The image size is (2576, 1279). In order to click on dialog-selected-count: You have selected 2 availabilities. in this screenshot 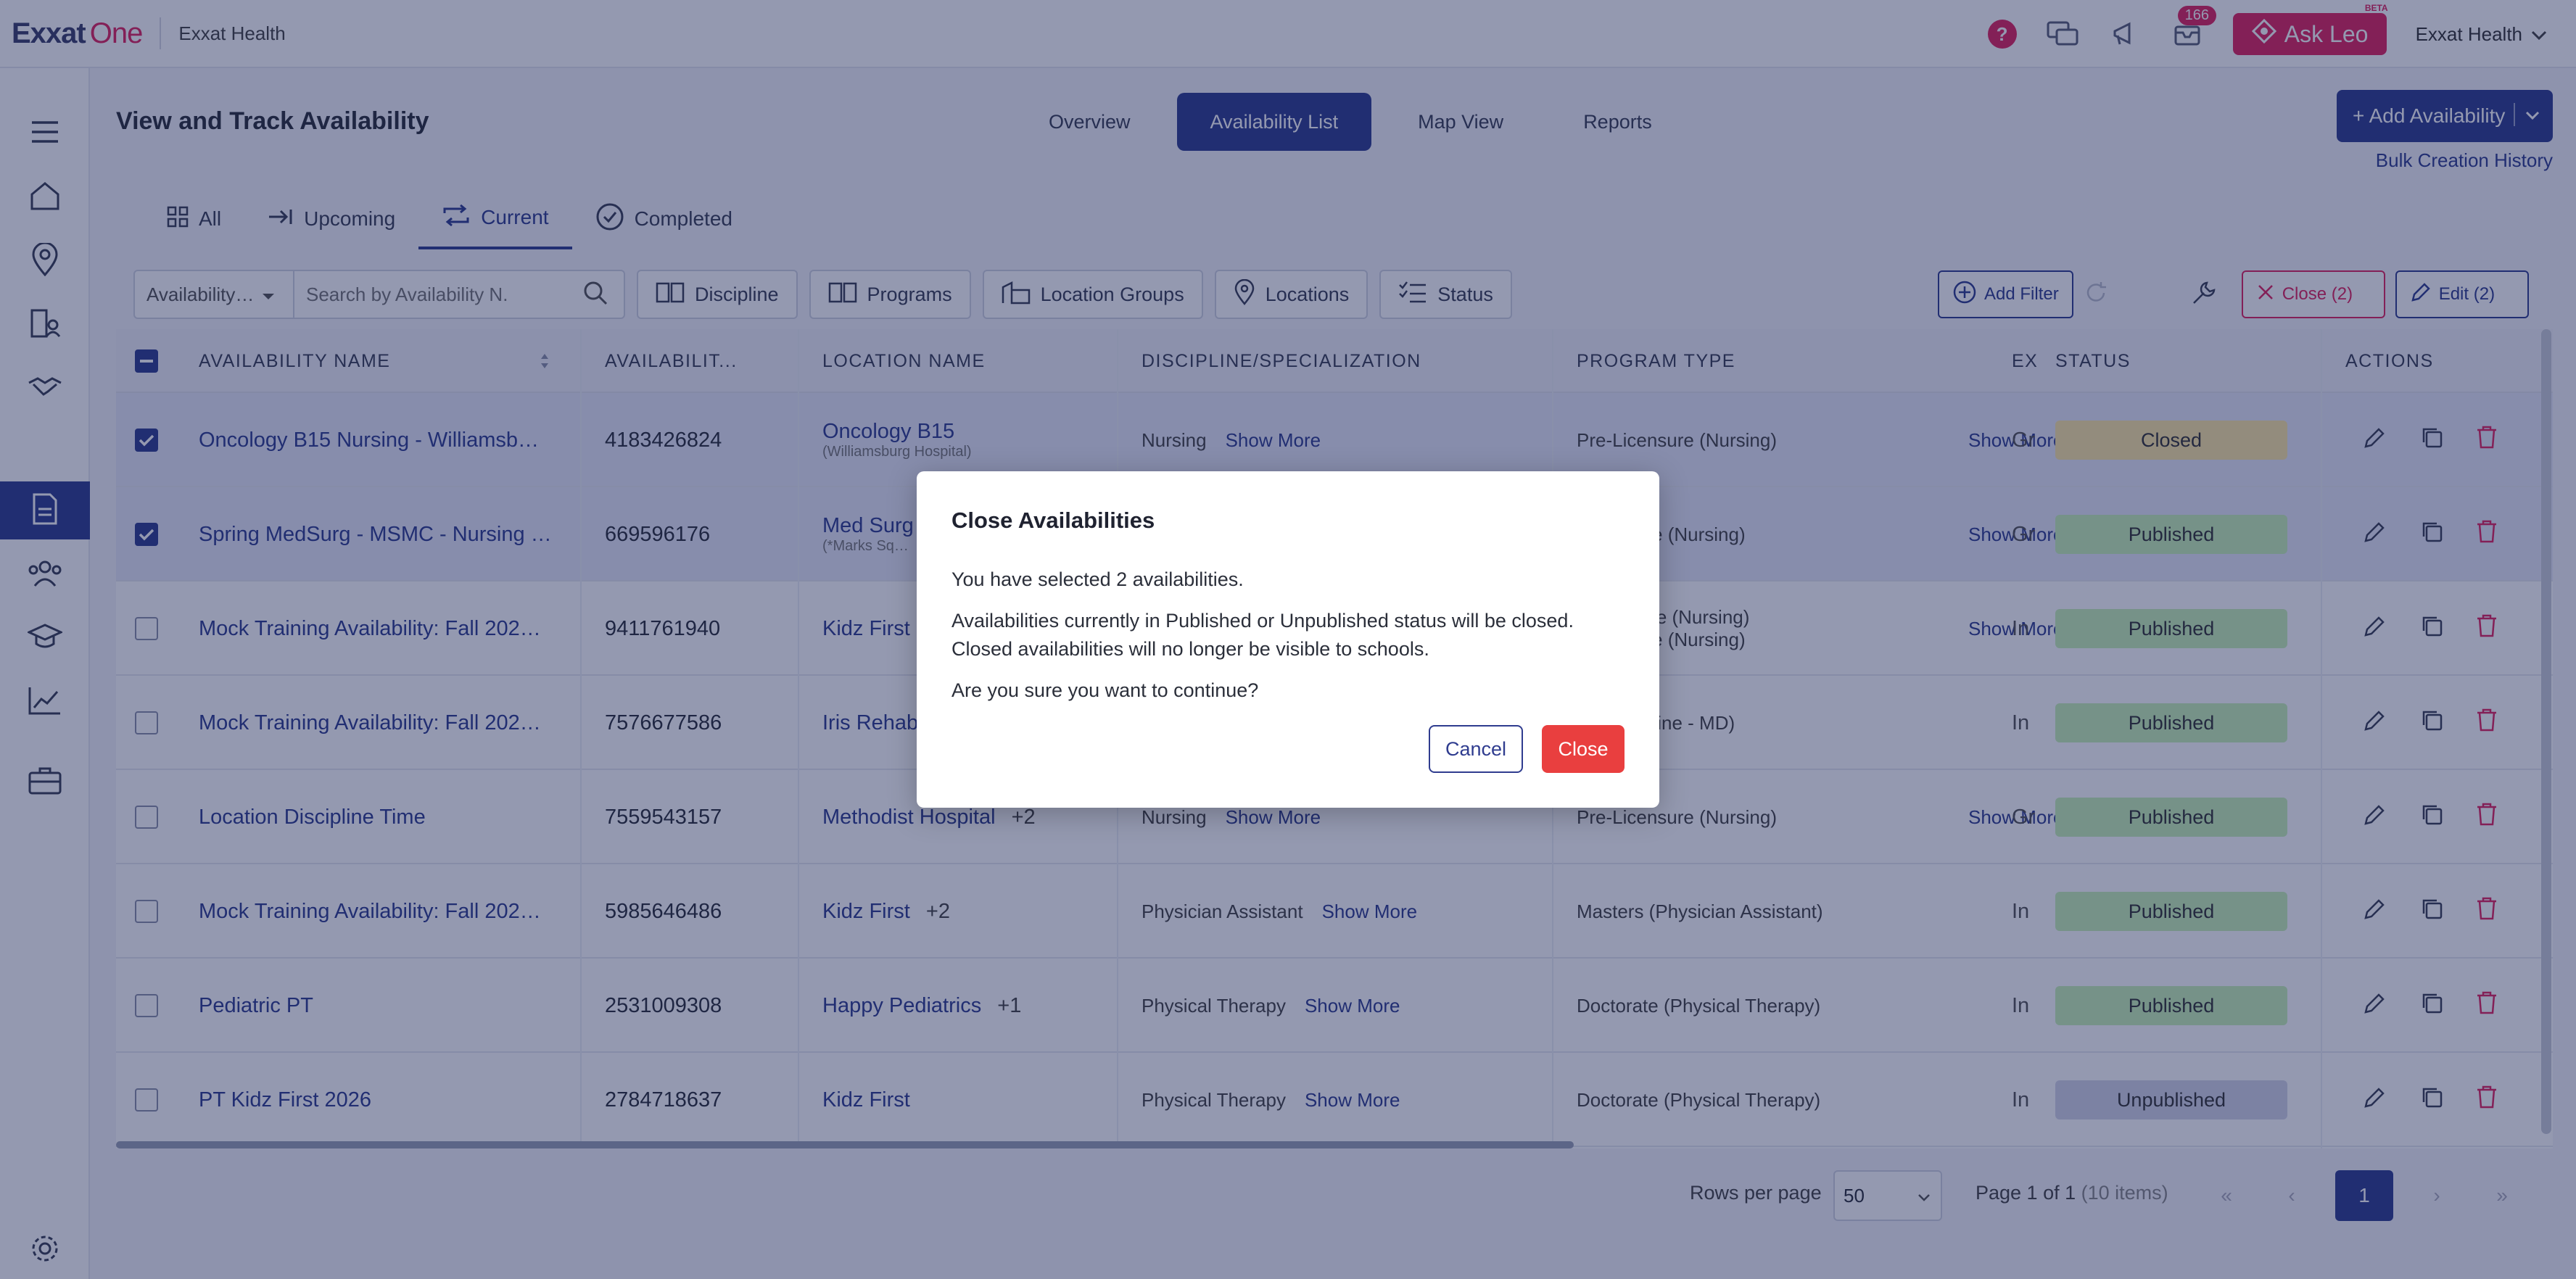, I will do `click(1097, 579)`.